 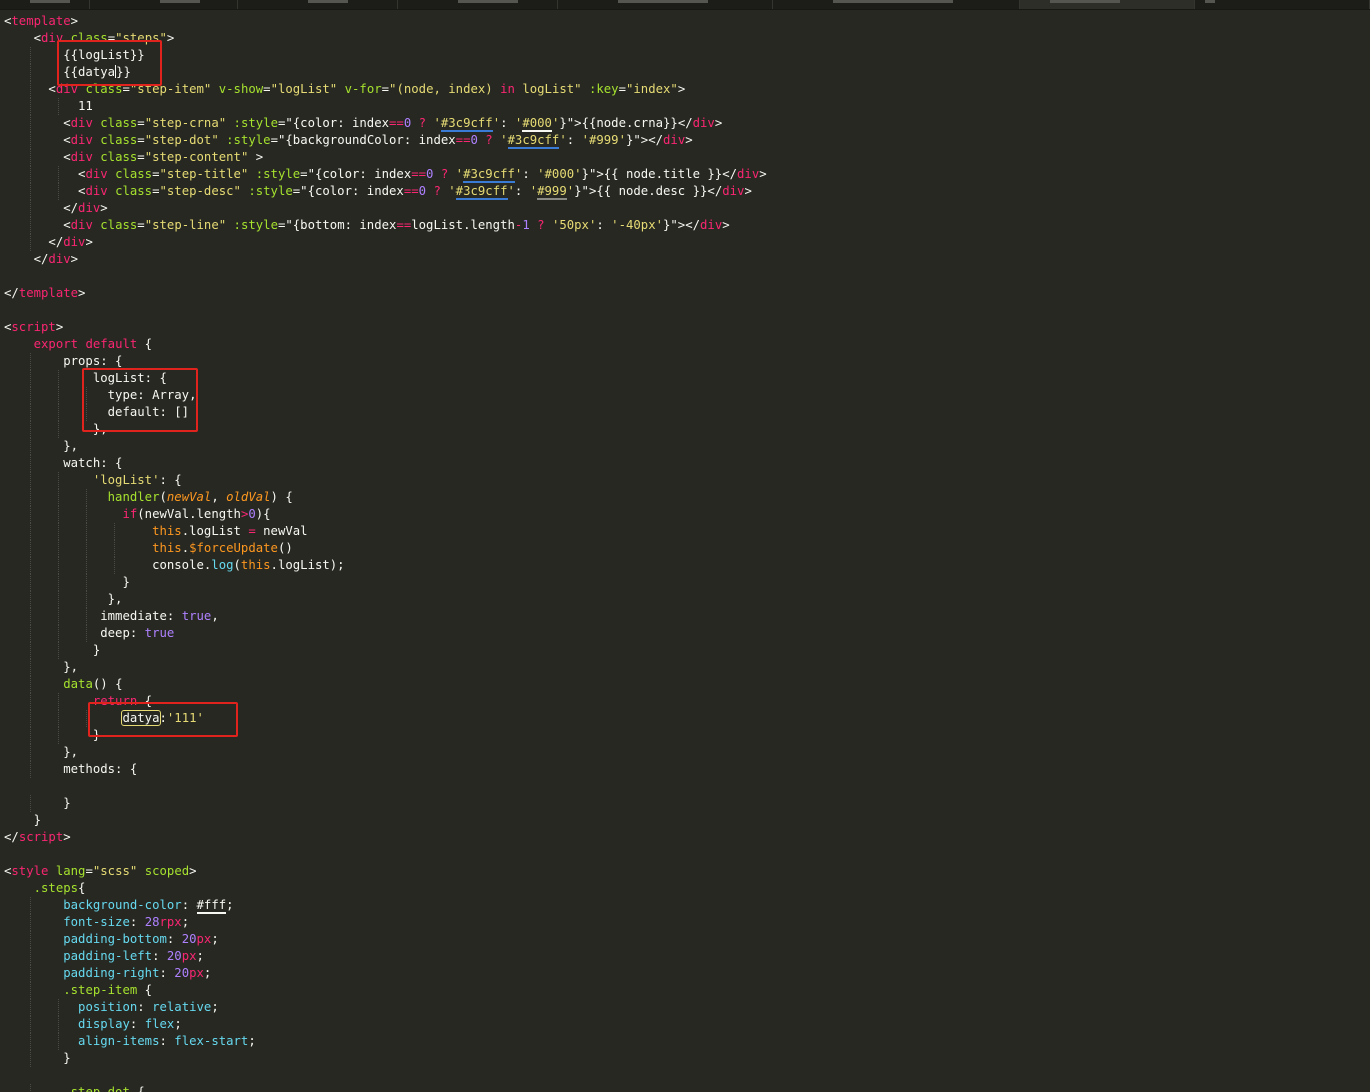 What do you see at coordinates (71, 769) in the screenshot?
I see `code-token: methods: {` at bounding box center [71, 769].